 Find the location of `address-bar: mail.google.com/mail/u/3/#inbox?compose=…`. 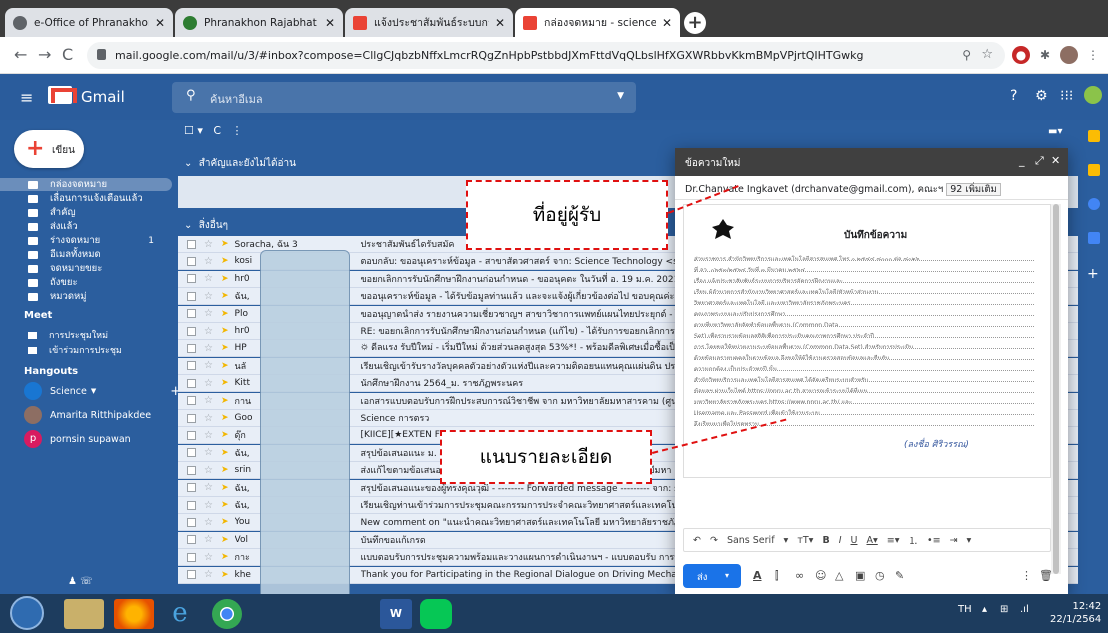

address-bar: mail.google.com/mail/u/3/#inbox?compose=… is located at coordinates (546, 55).